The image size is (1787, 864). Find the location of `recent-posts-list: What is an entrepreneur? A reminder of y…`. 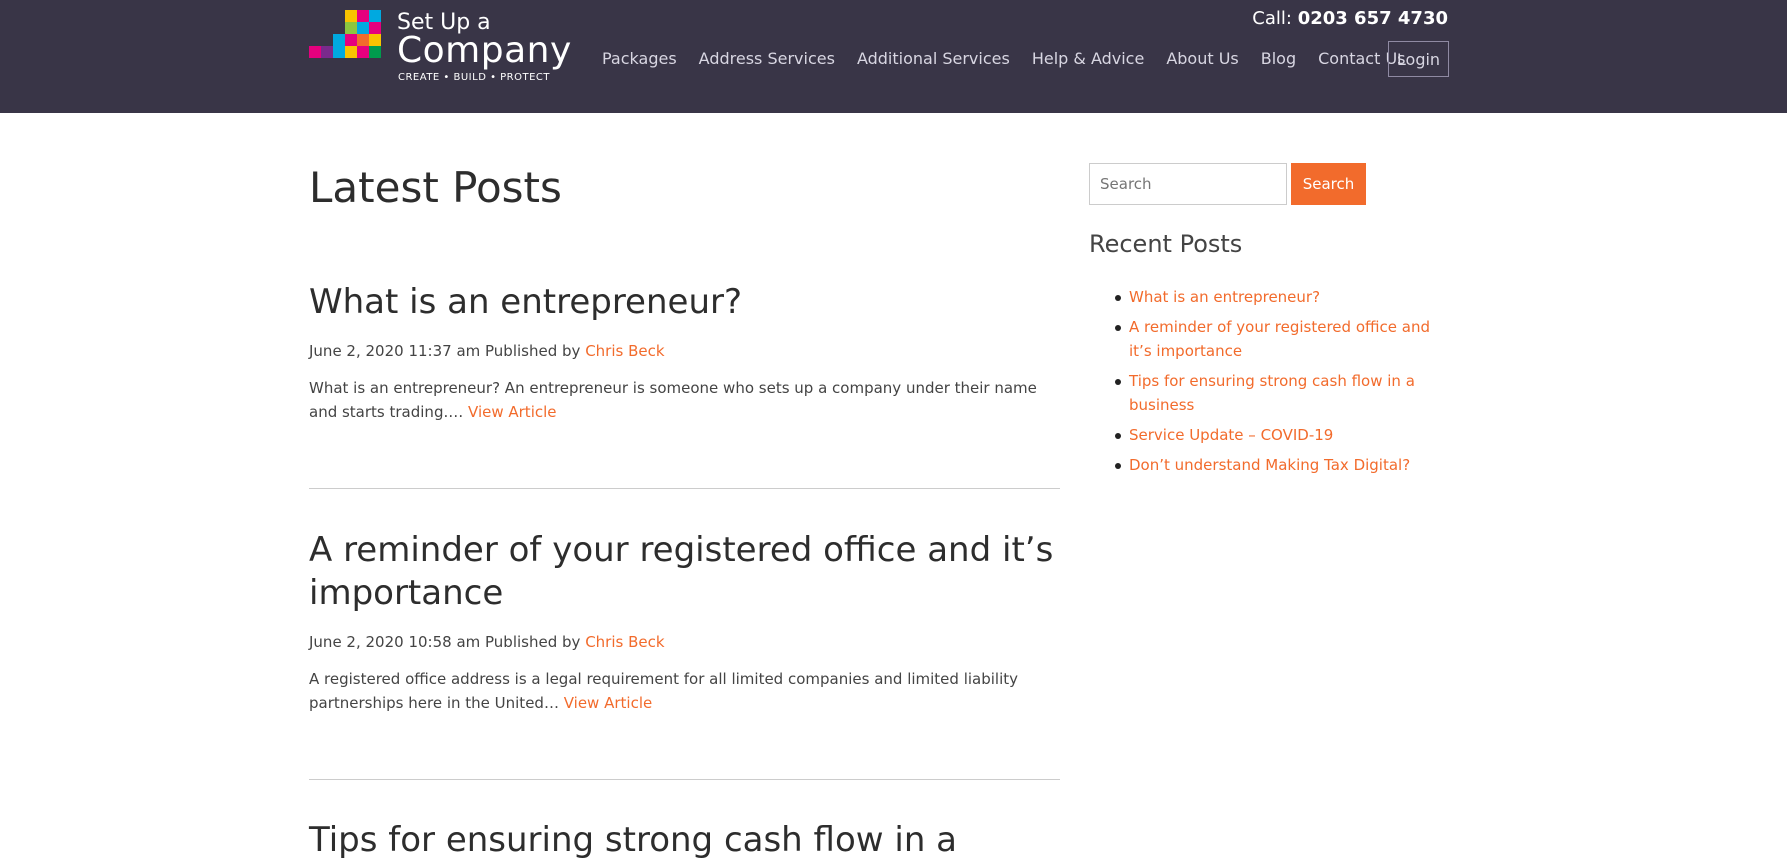

recent-posts-list: What is an entrepreneur? A reminder of y… is located at coordinates (1282, 384).